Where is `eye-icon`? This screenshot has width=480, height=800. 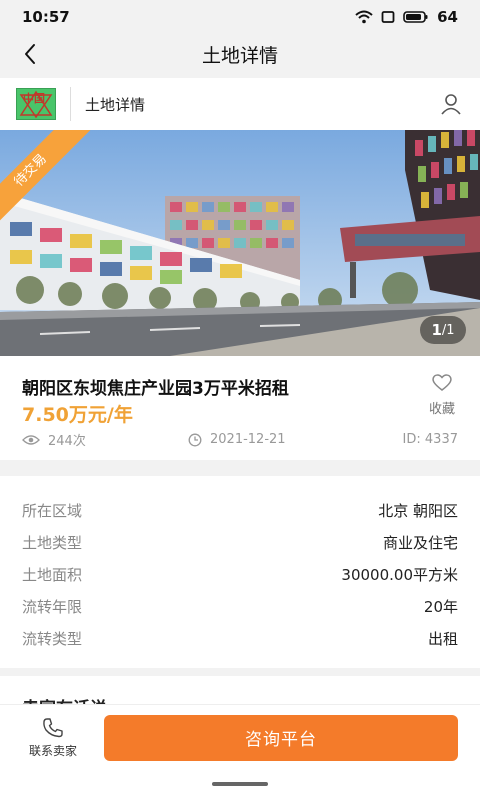 eye-icon is located at coordinates (31, 439).